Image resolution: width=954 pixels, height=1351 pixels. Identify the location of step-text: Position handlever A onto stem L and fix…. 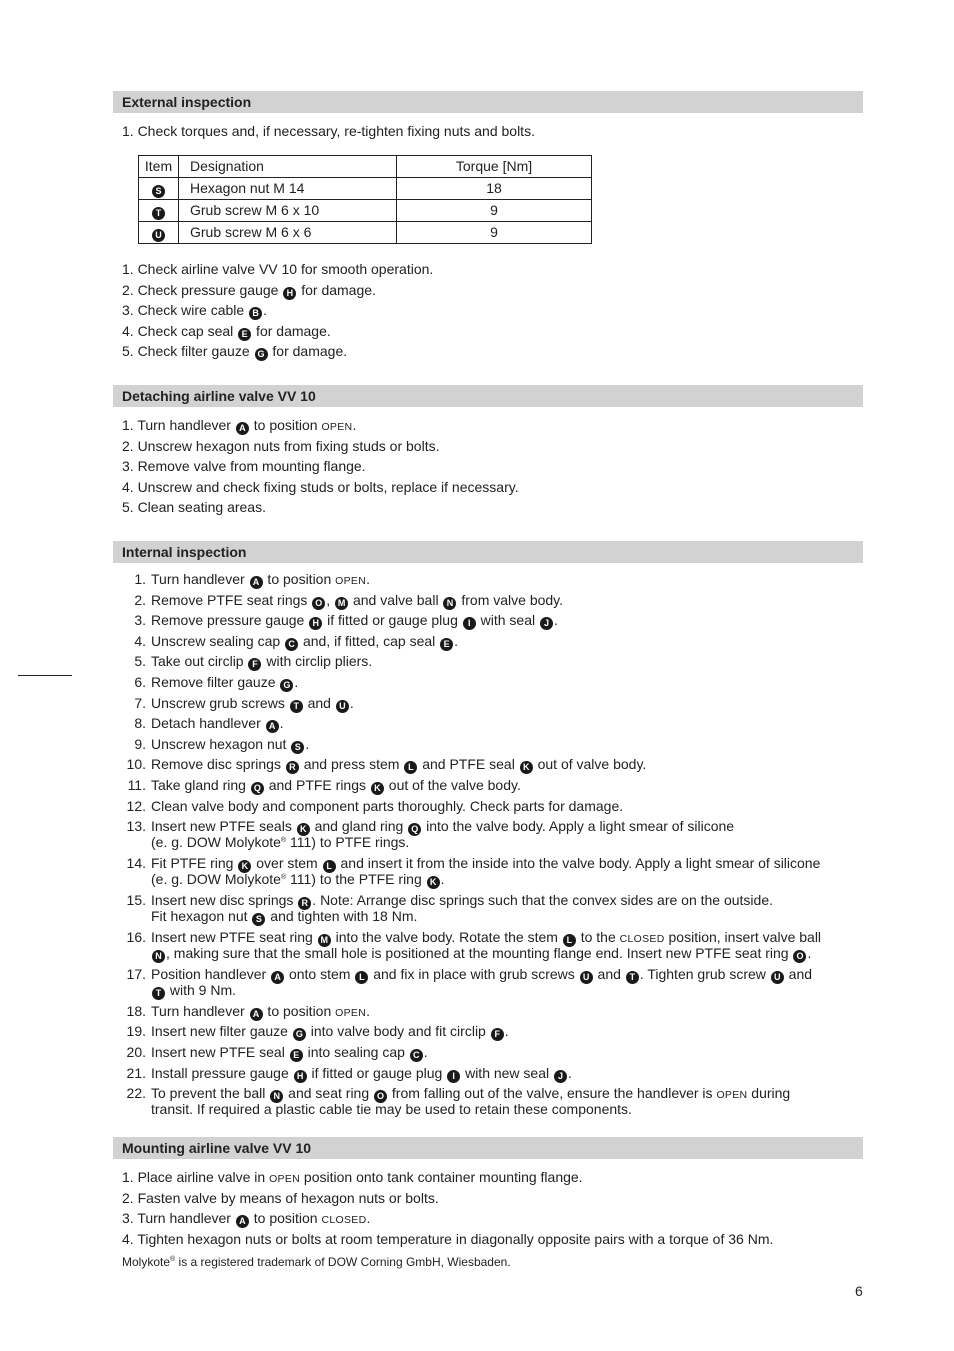
(482, 974).